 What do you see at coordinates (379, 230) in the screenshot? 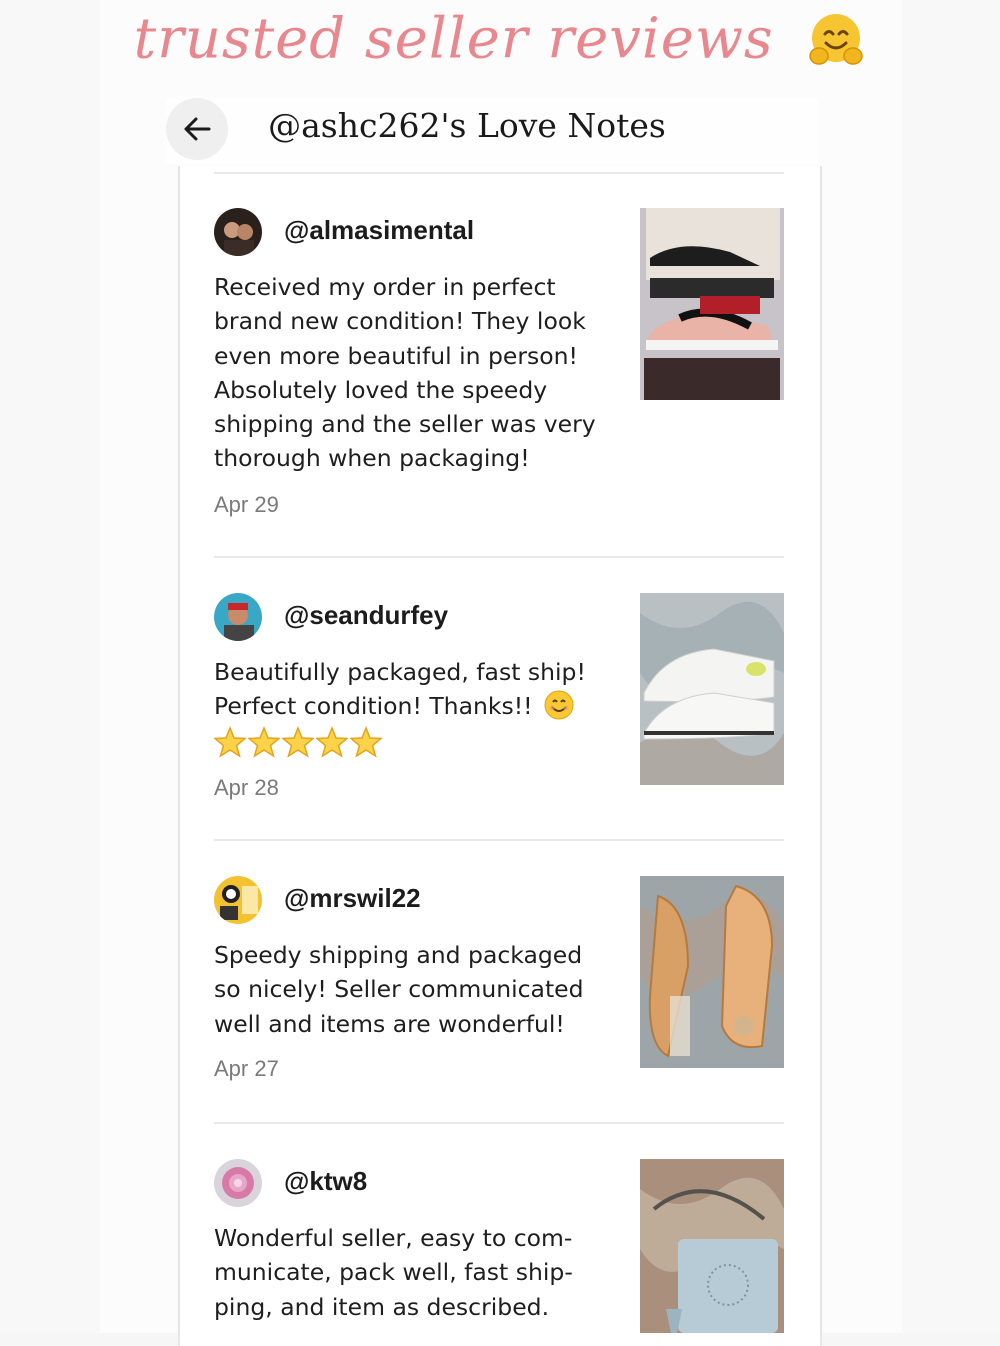
I see `review-username: @almasimental` at bounding box center [379, 230].